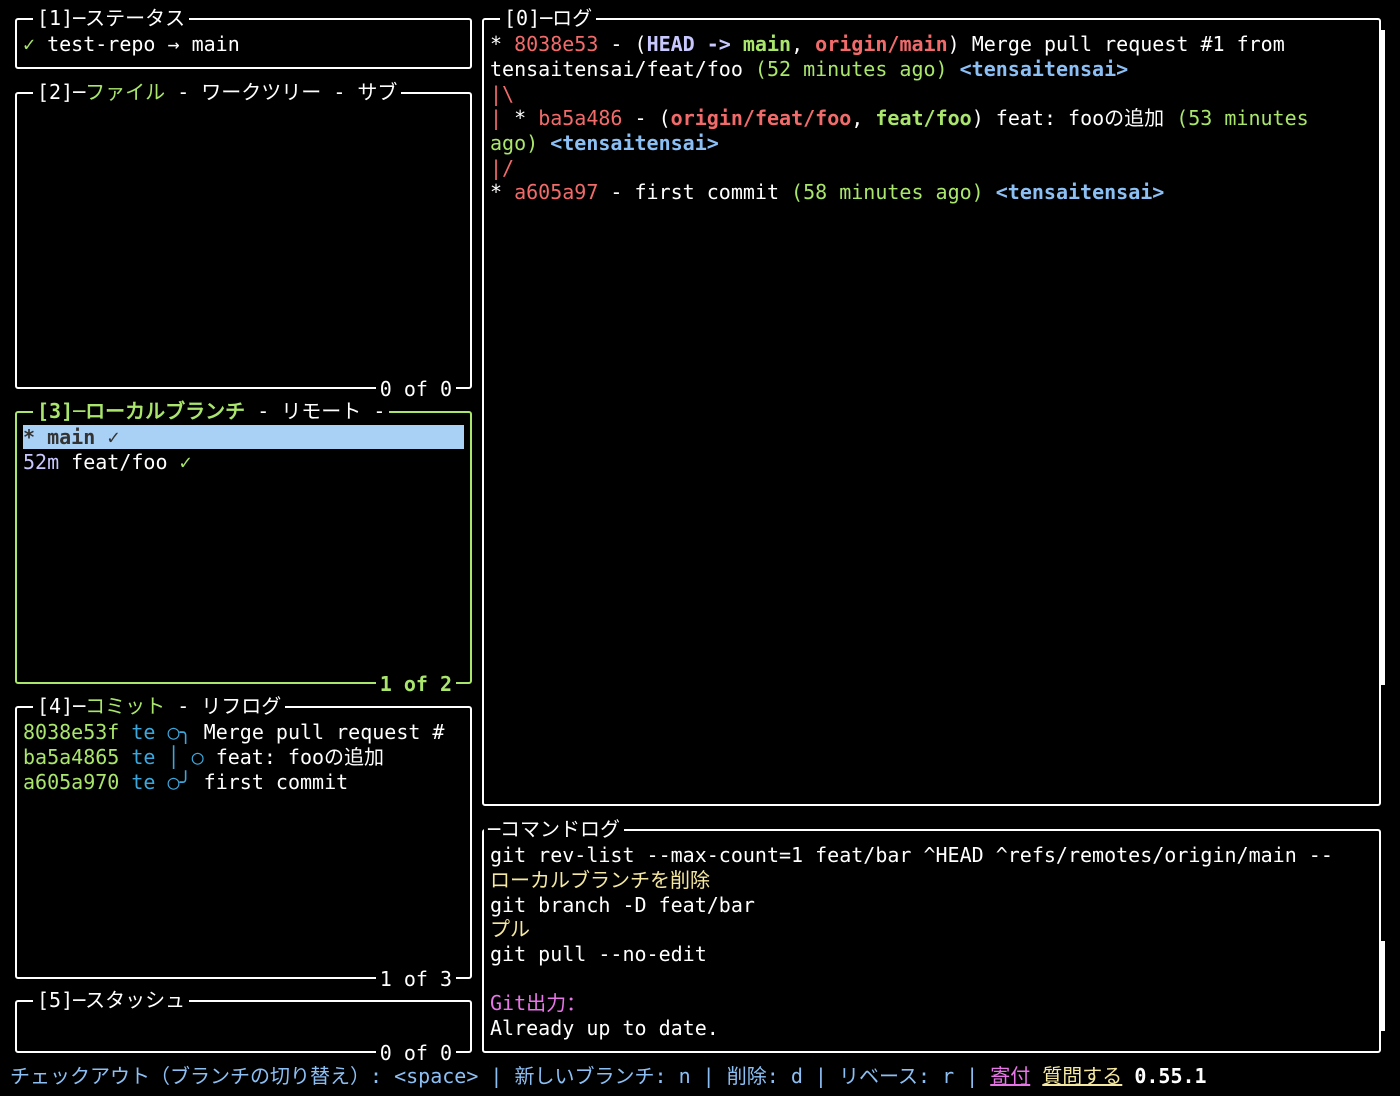  I want to click on branch-age: *, so click(35, 437).